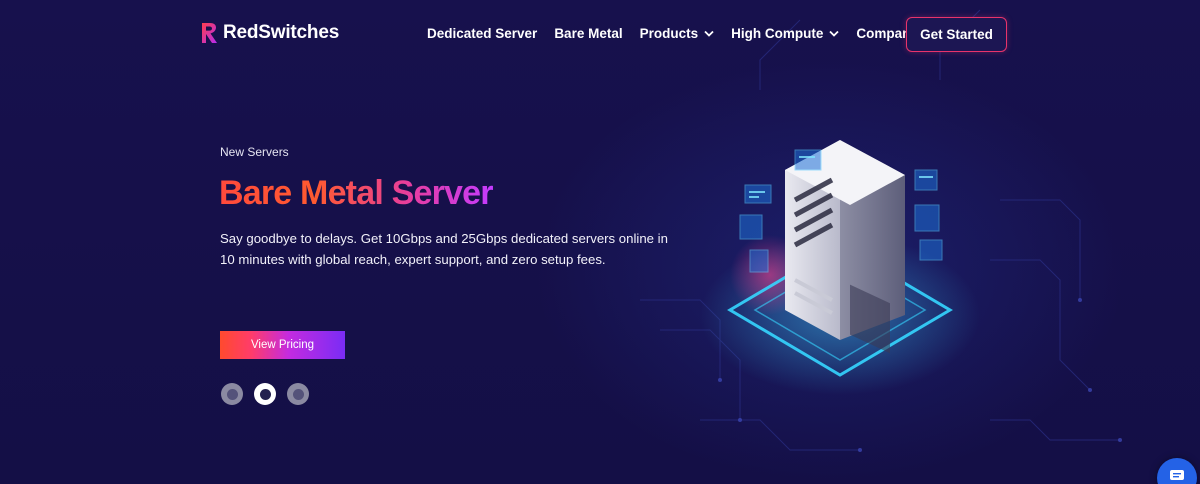  Describe the element at coordinates (777, 33) in the screenshot. I see `nav-item-label: High Compute` at that location.